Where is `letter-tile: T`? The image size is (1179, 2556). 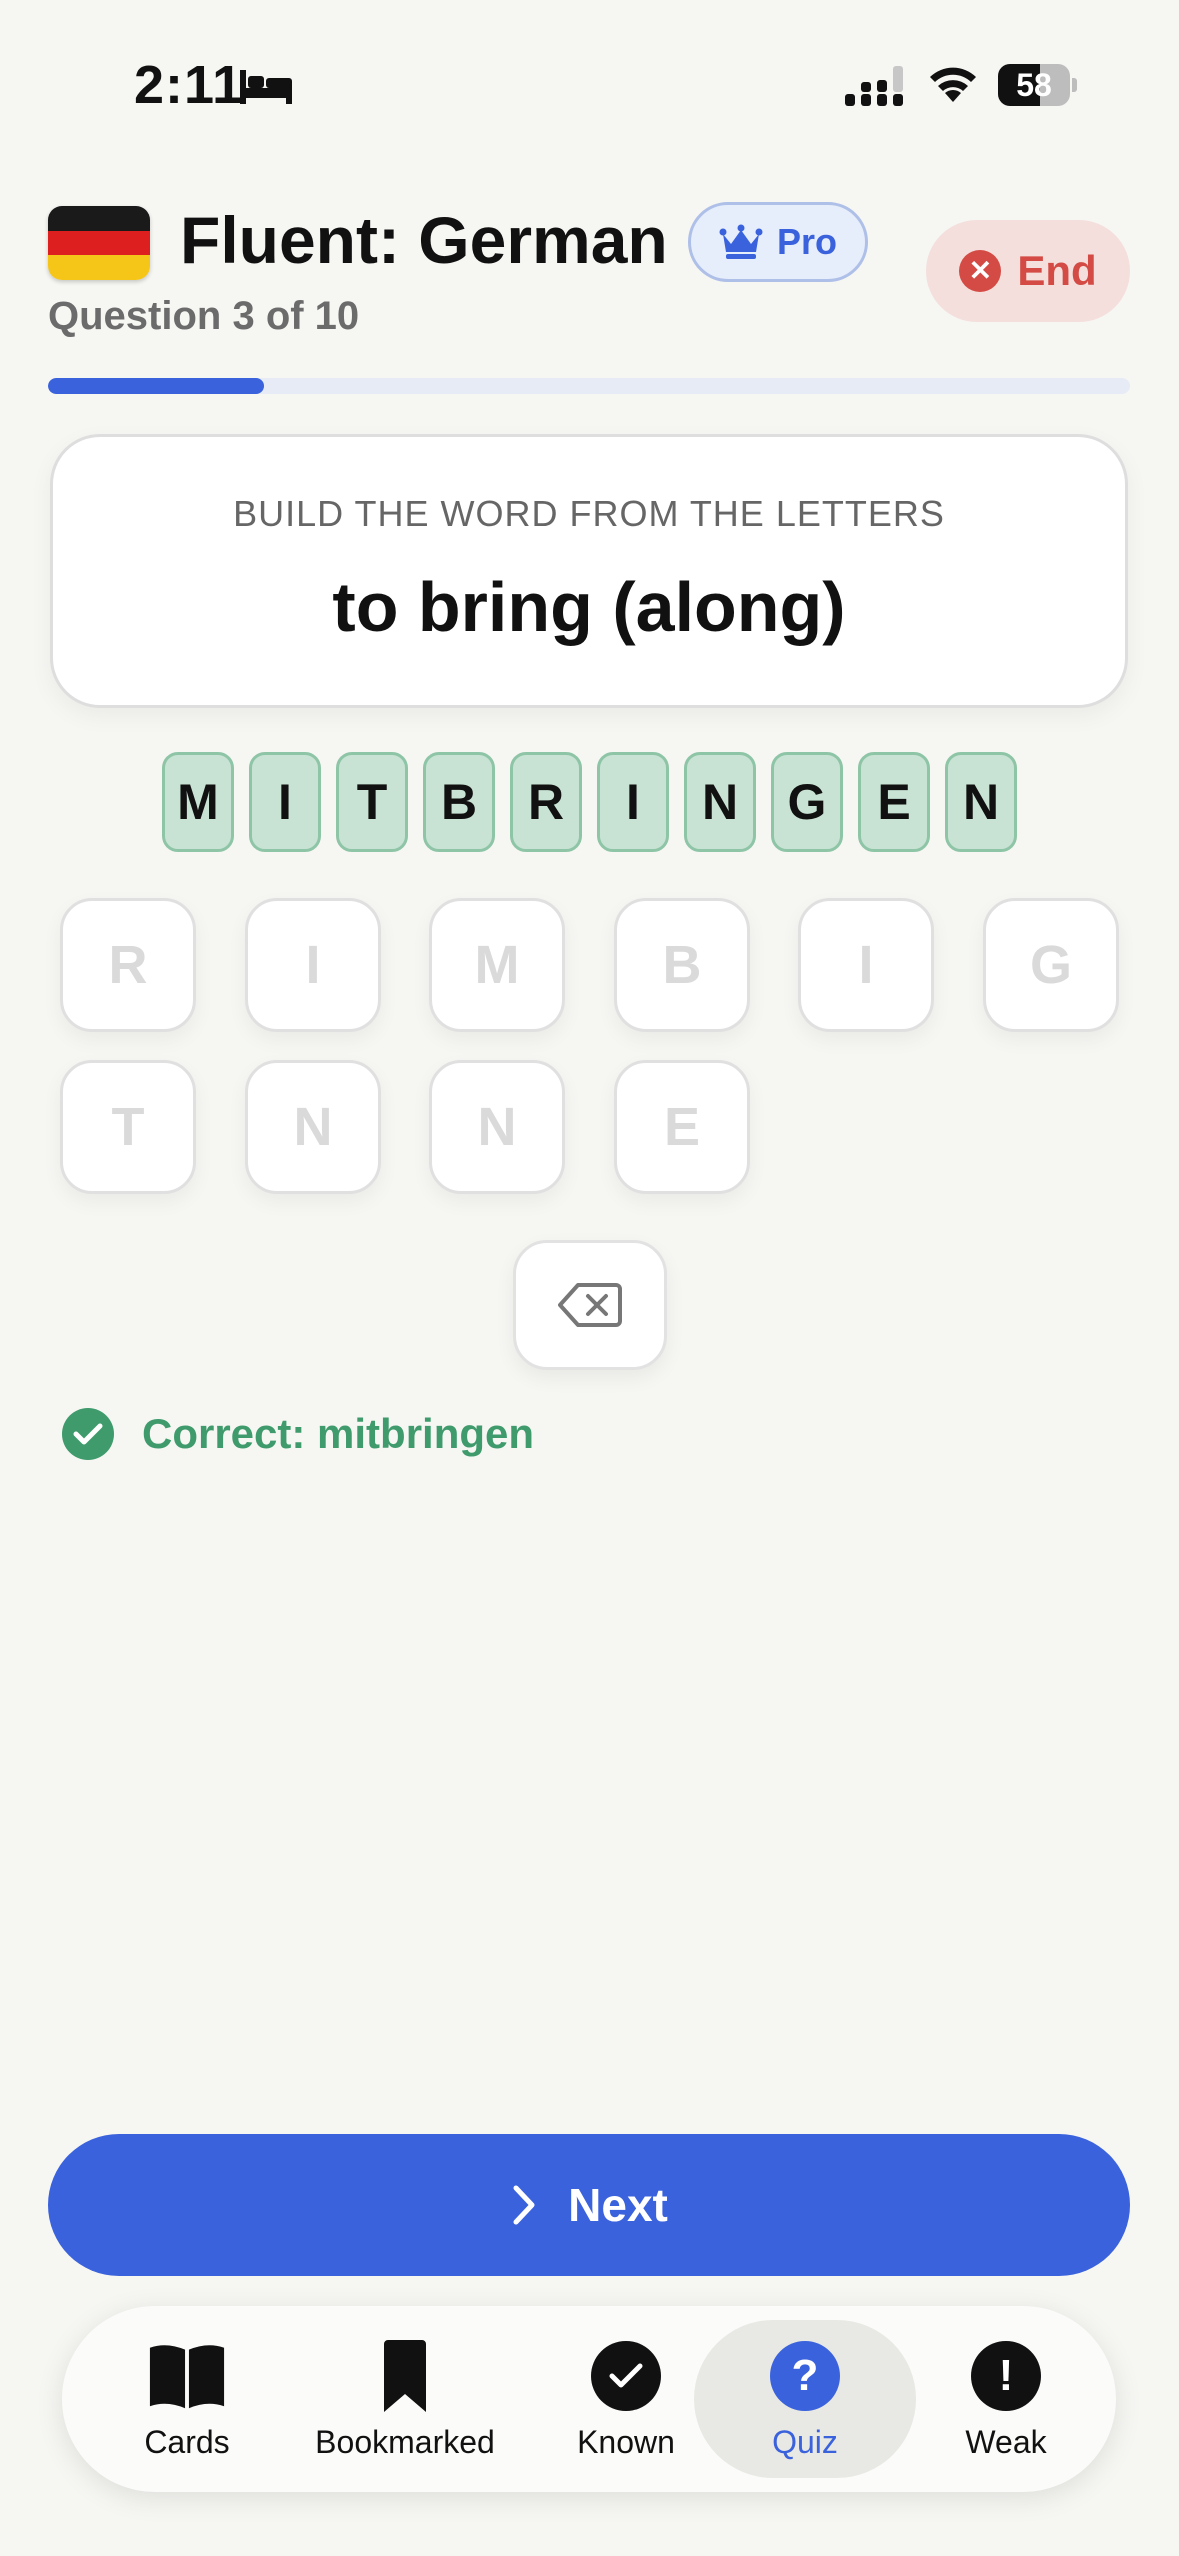
letter-tile: T is located at coordinates (128, 1127).